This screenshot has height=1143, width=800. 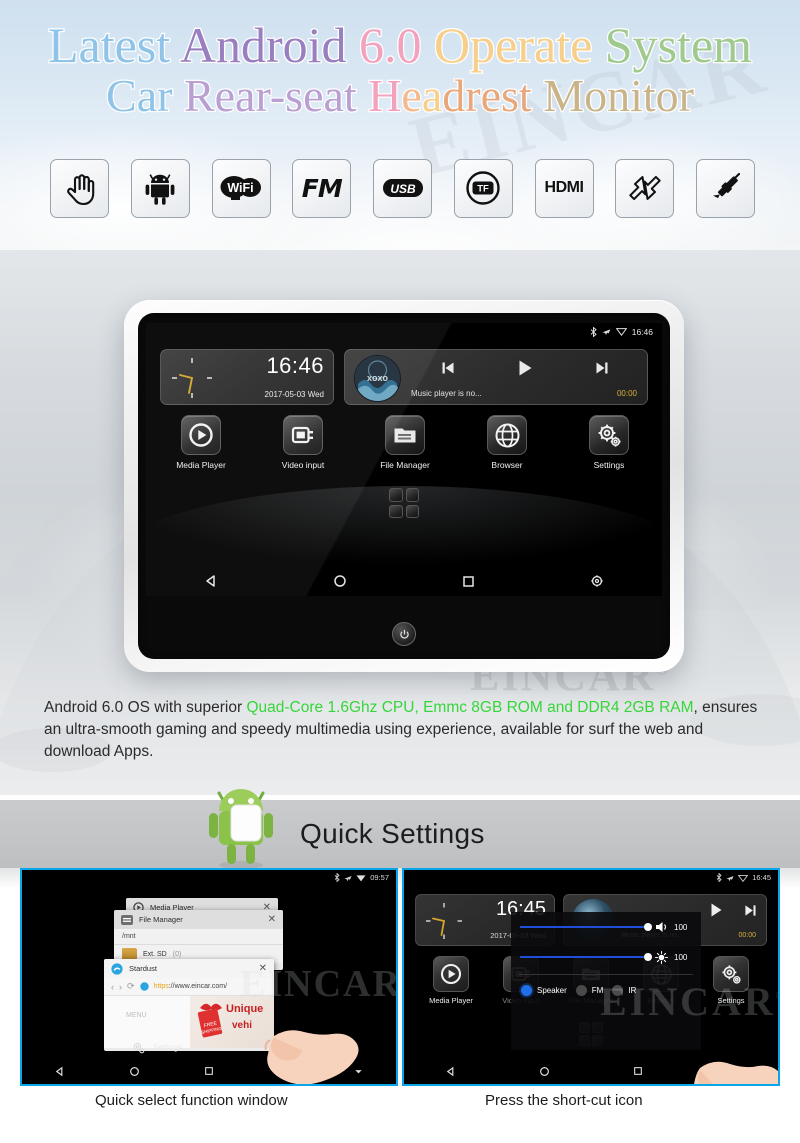 I want to click on browser-globe-icon, so click(x=507, y=435).